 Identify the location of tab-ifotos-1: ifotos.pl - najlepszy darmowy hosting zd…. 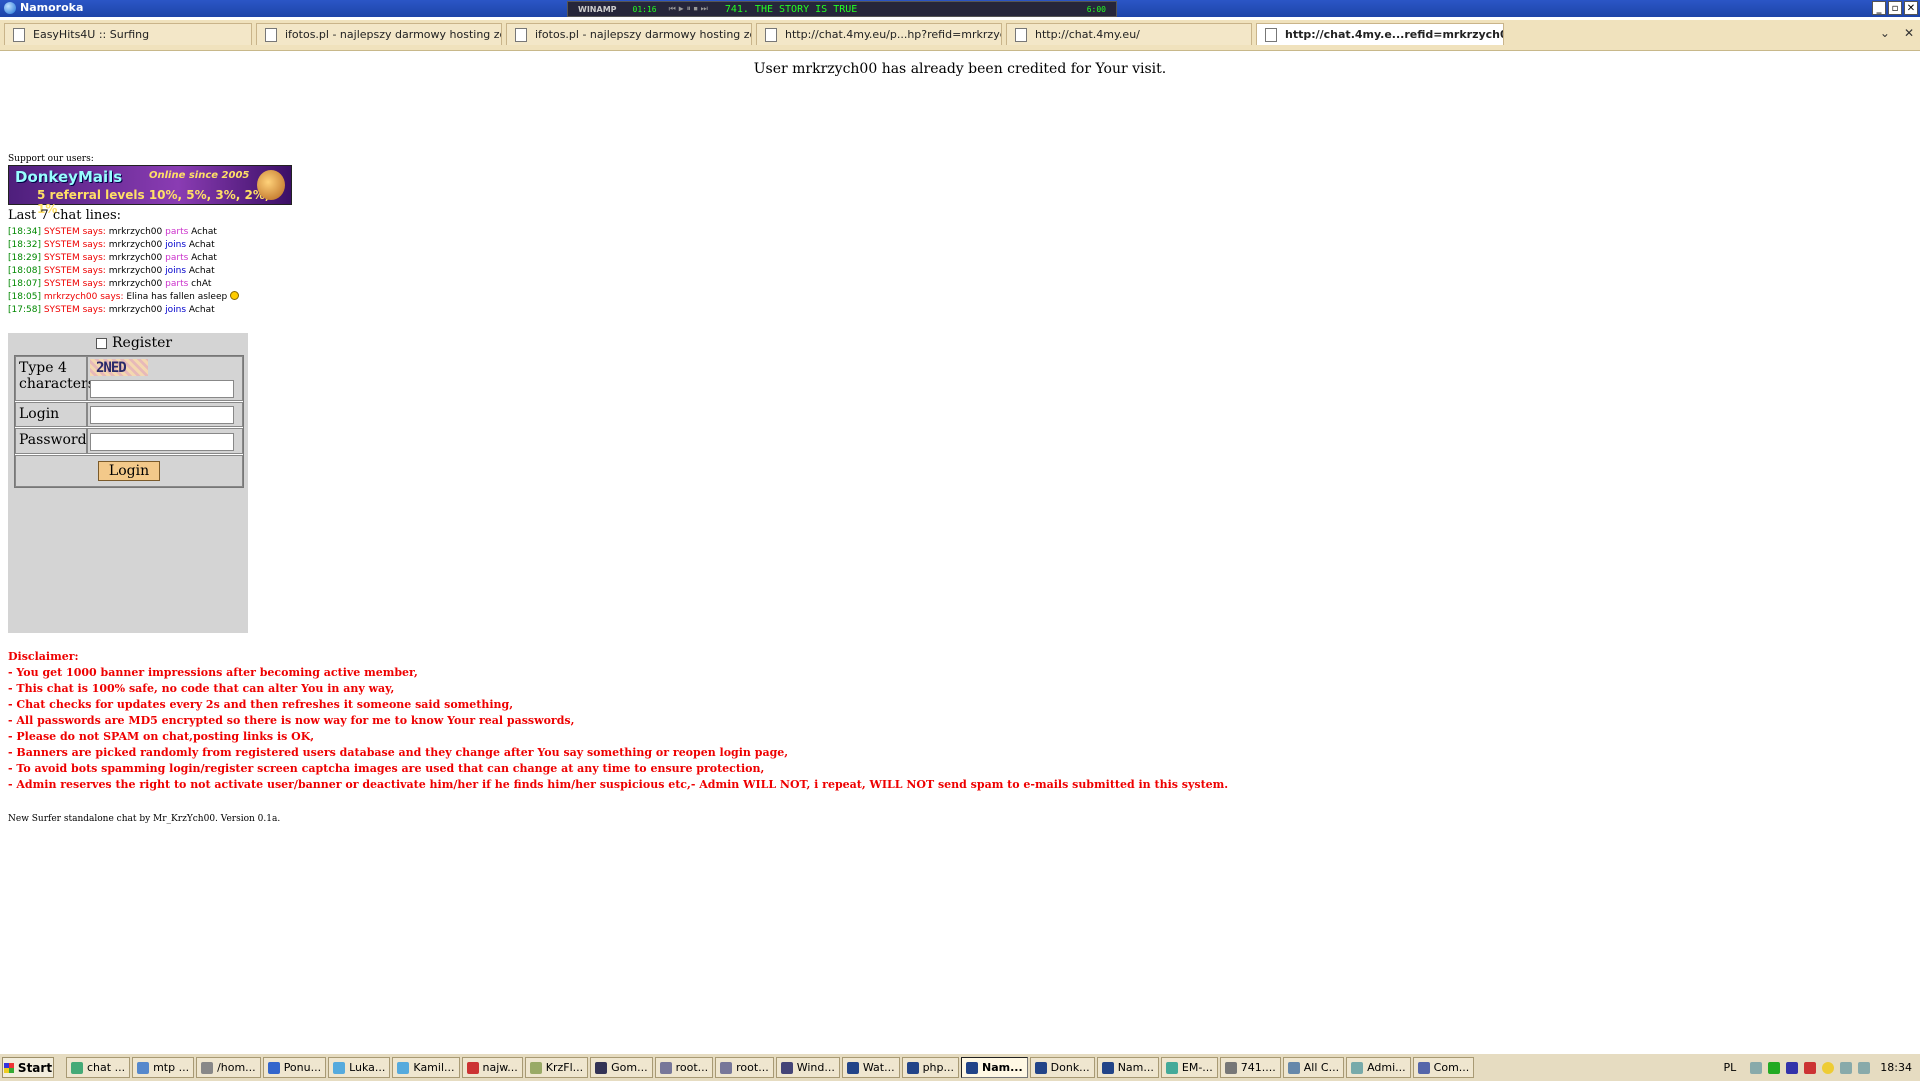
(379, 34).